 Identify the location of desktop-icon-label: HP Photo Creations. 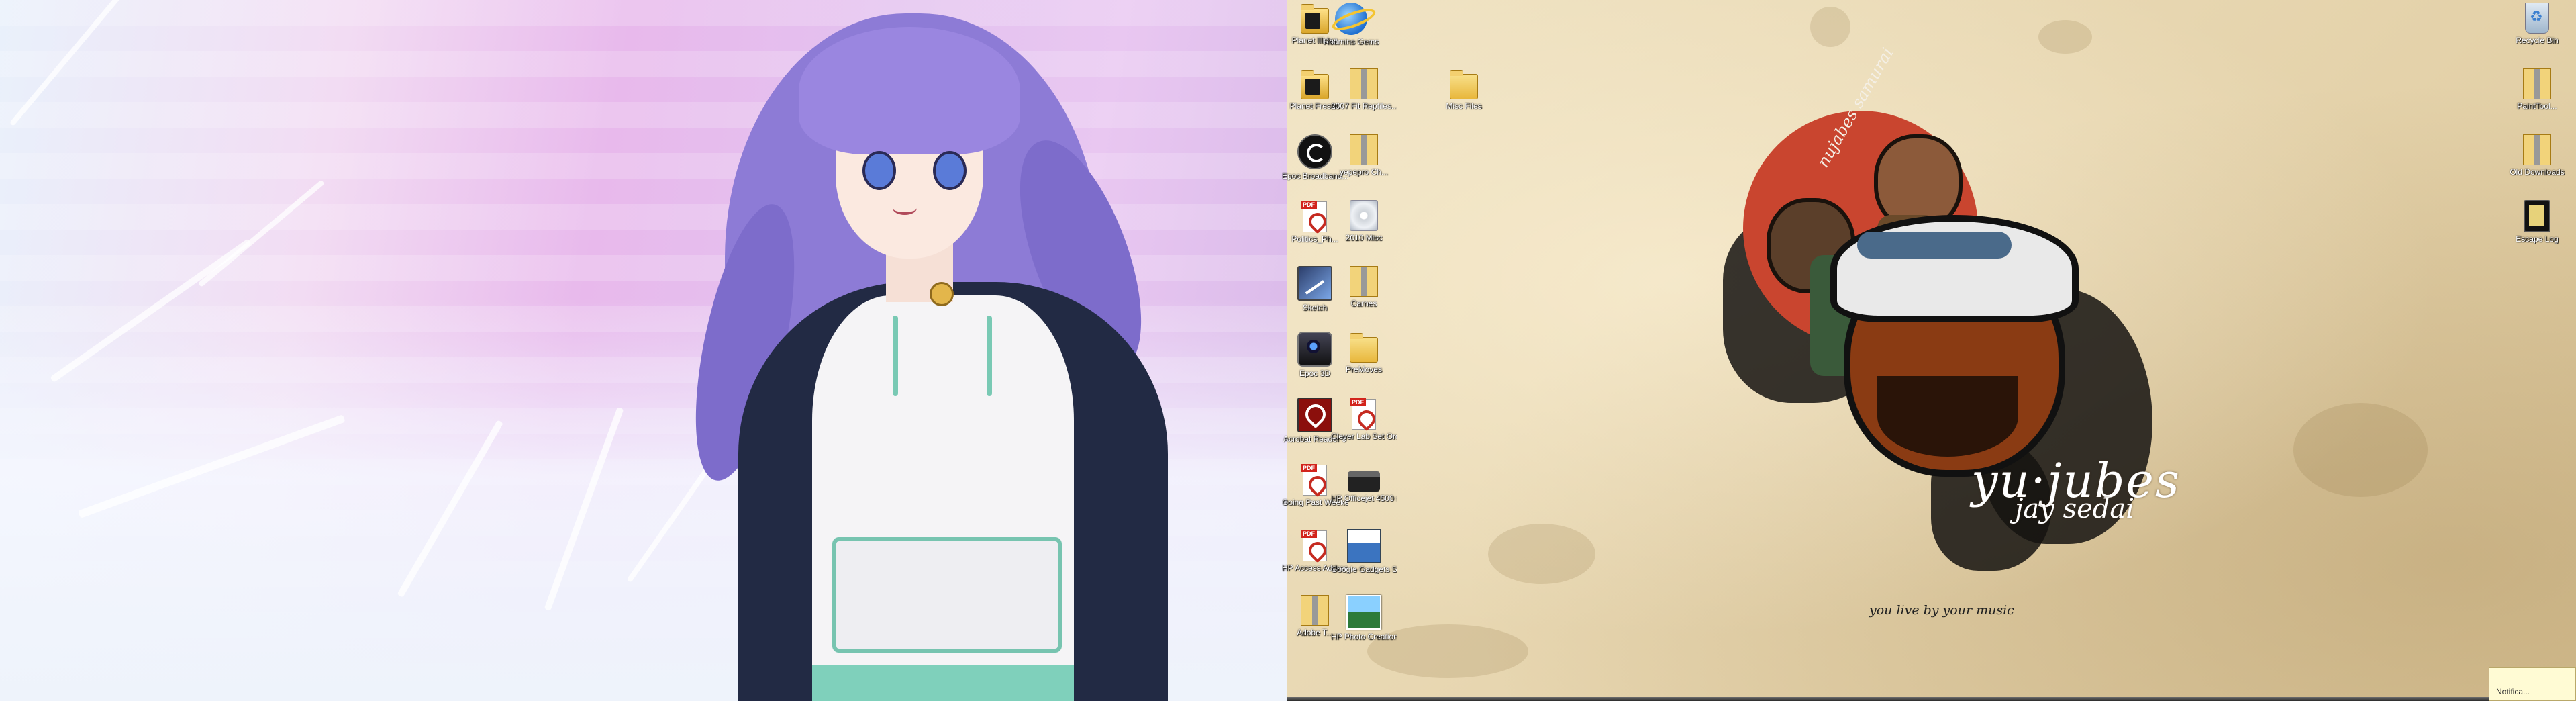
(1364, 637).